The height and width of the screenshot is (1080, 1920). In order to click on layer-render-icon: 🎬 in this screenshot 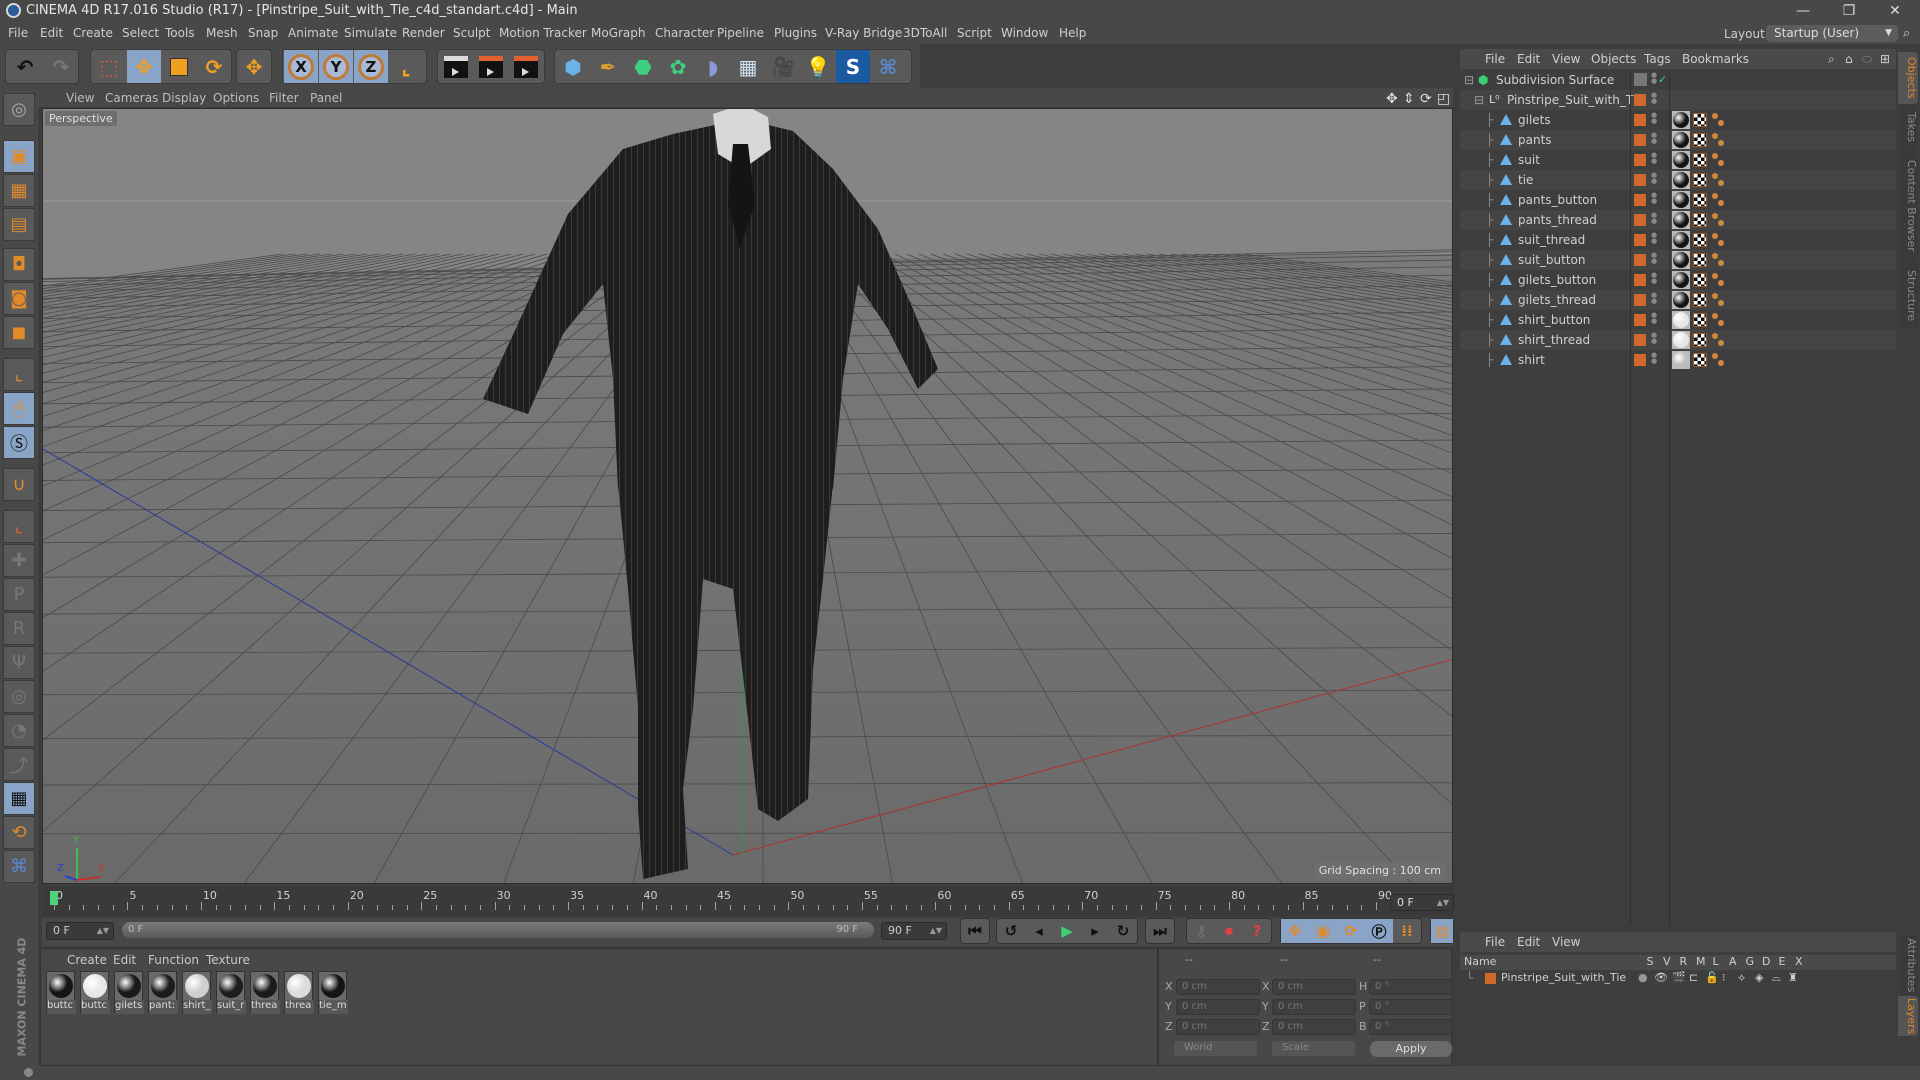, I will do `click(1679, 977)`.